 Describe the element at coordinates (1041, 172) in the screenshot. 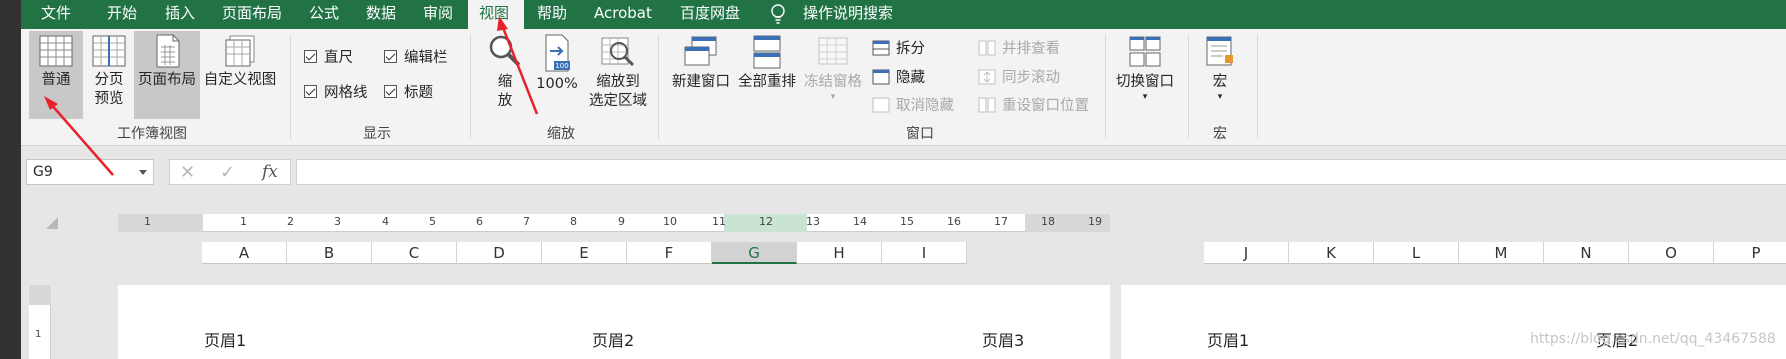

I see `formula-input` at that location.